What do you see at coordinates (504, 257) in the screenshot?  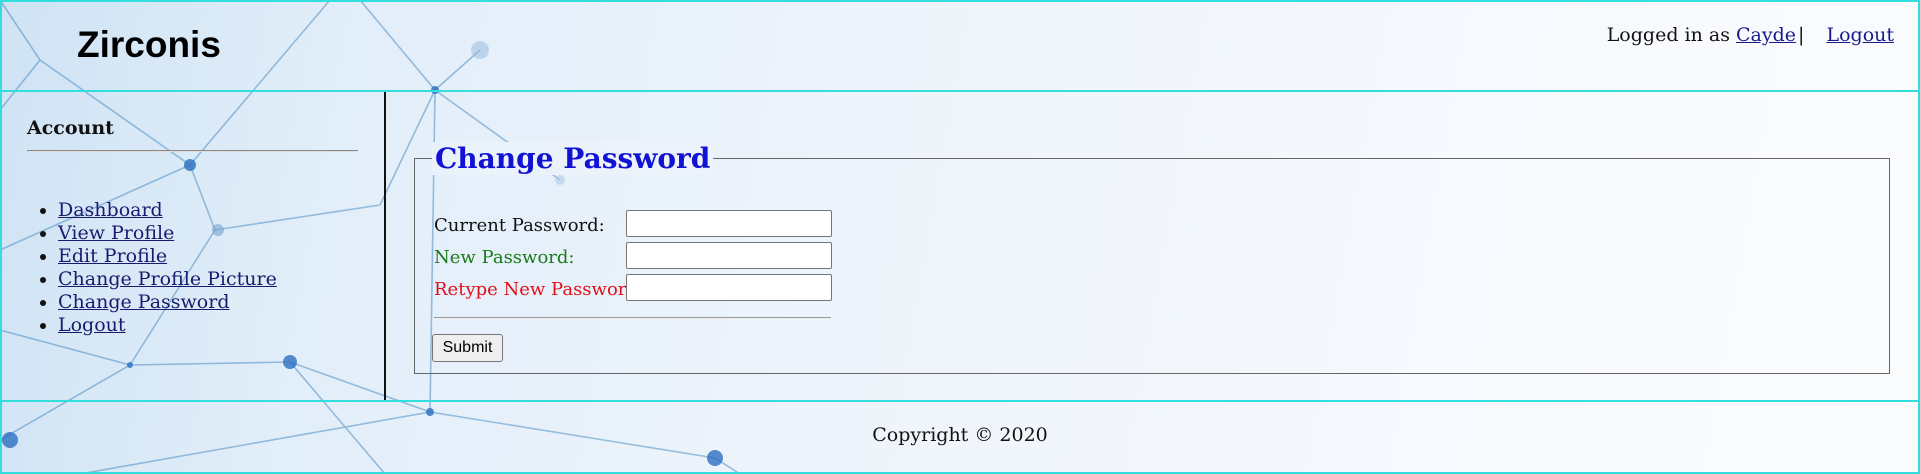 I see `new-password-label: New Password:` at bounding box center [504, 257].